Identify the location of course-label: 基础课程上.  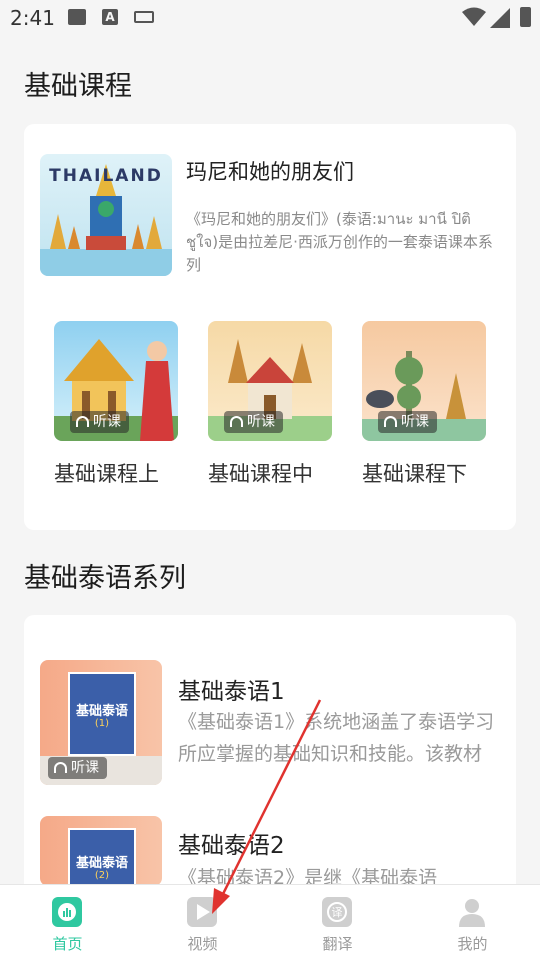
(106, 473).